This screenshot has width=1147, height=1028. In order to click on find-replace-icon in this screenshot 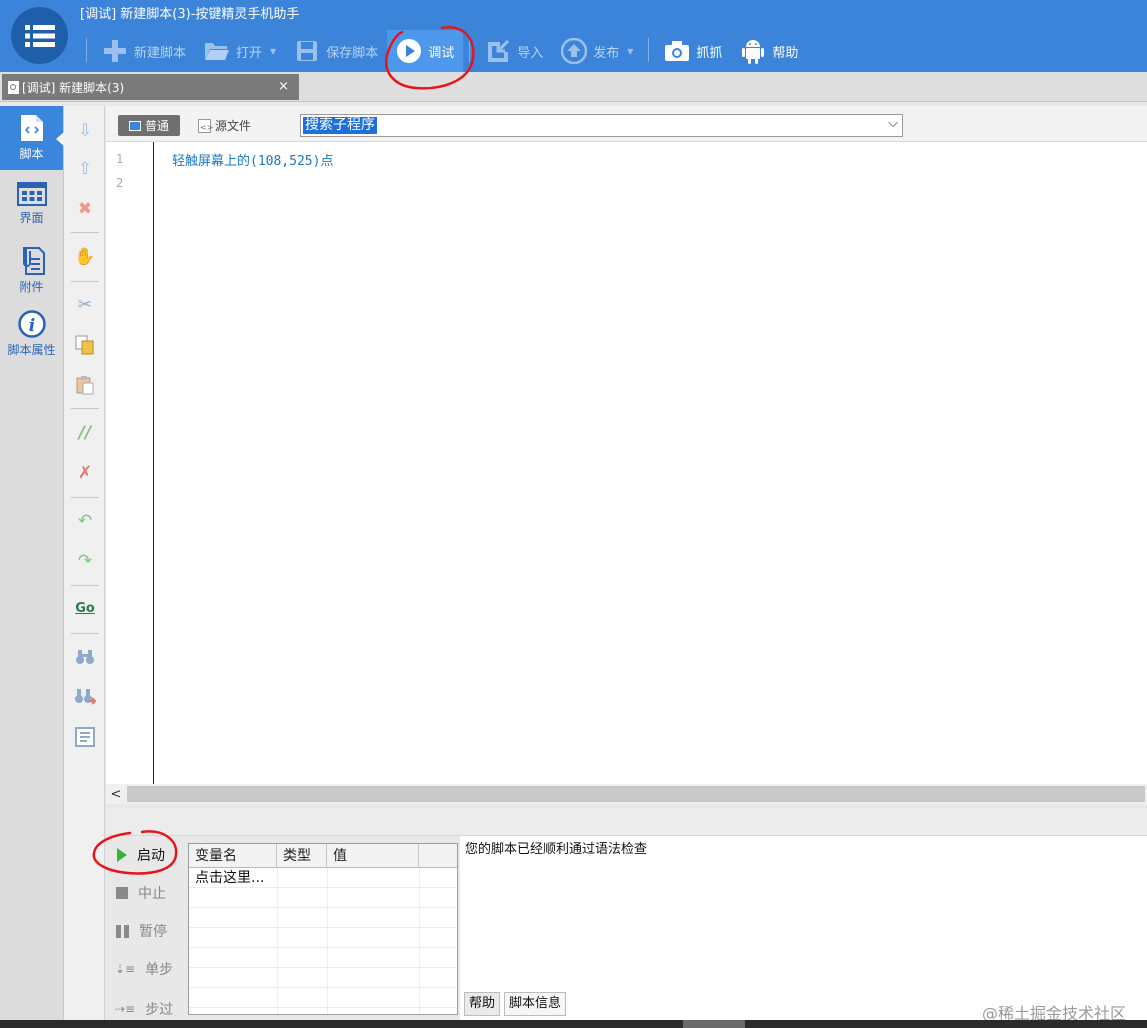, I will do `click(85, 697)`.